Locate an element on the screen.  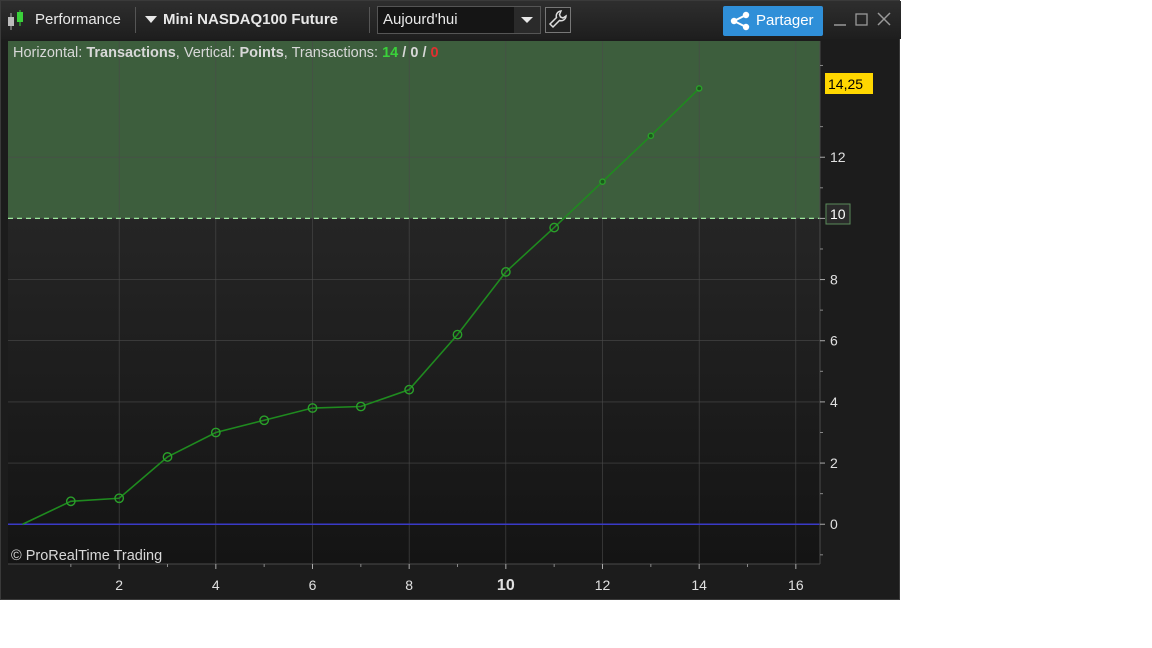
x-tick-label: 14 is located at coordinates (699, 585).